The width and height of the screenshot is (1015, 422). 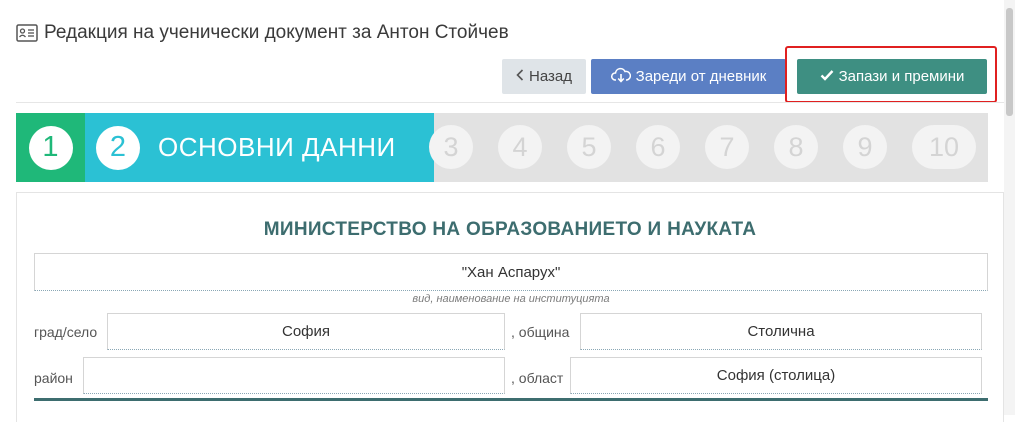 I want to click on region-label: , област, so click(x=537, y=378).